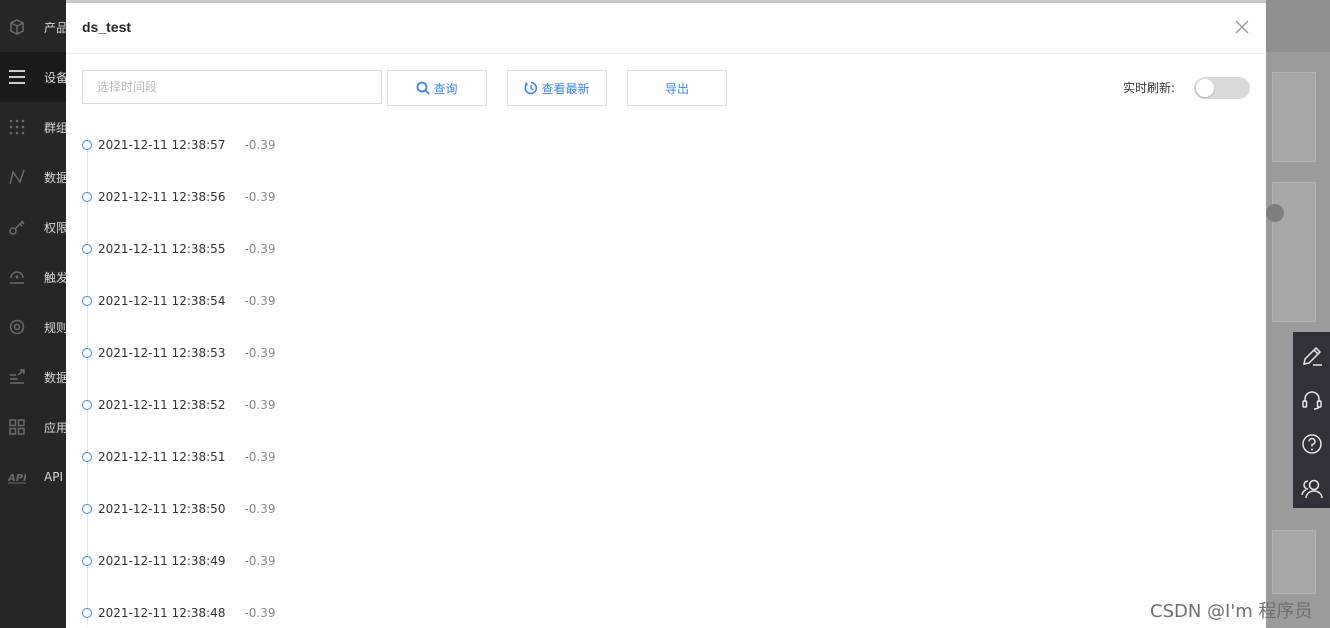 The width and height of the screenshot is (1330, 628). I want to click on refresh-clock-icon, so click(531, 88).